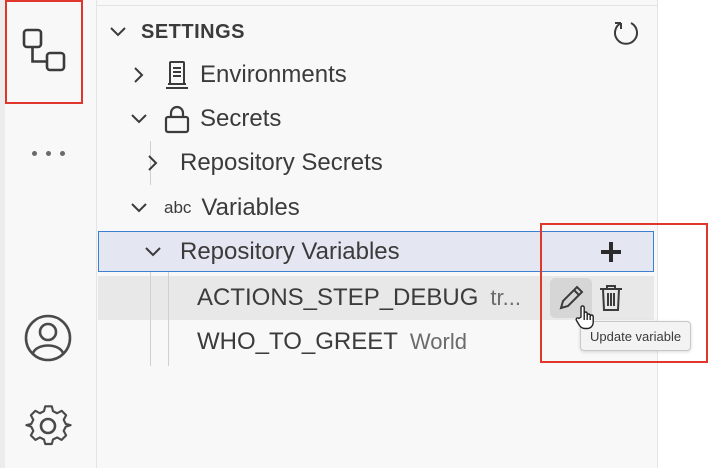 Image resolution: width=715 pixels, height=468 pixels. Describe the element at coordinates (250, 207) in the screenshot. I see `tree-item-label: Variables` at that location.